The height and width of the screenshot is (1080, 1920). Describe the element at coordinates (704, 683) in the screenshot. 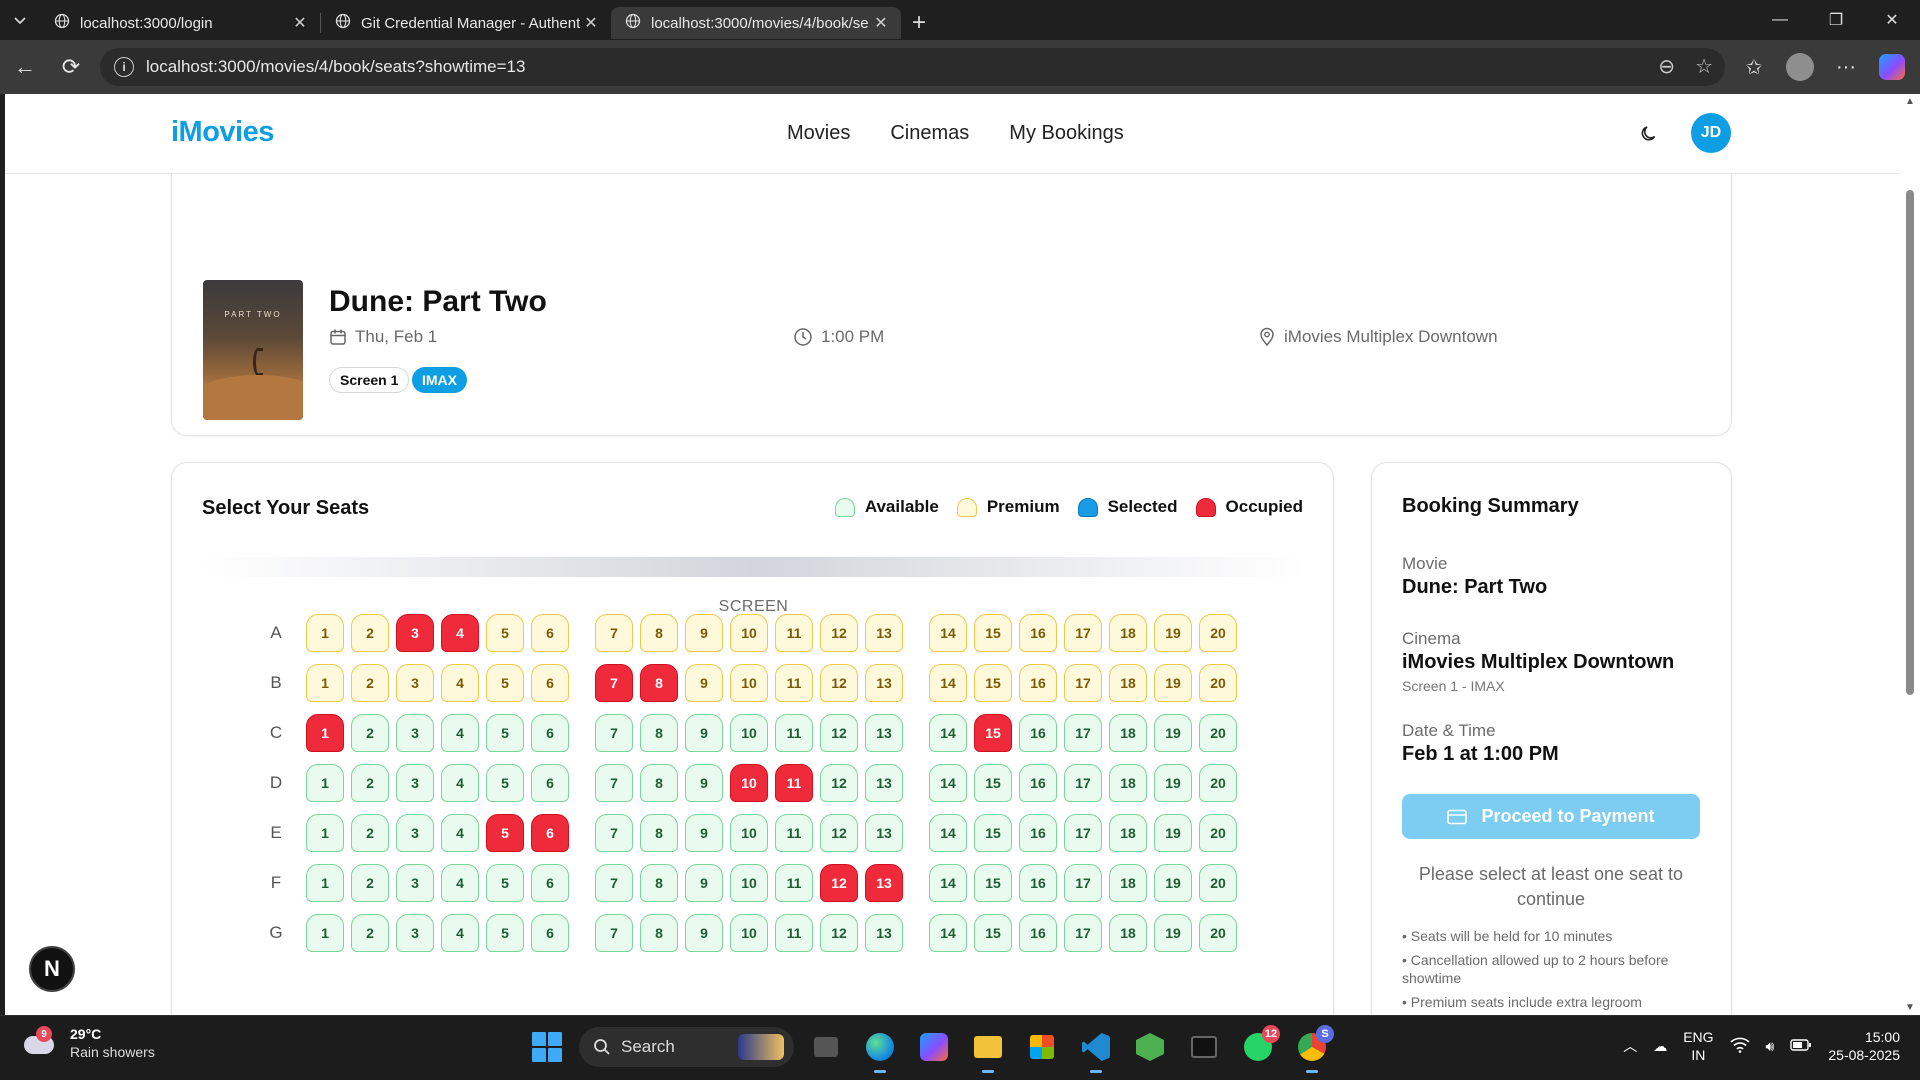

I see `seat-b9: 9` at that location.